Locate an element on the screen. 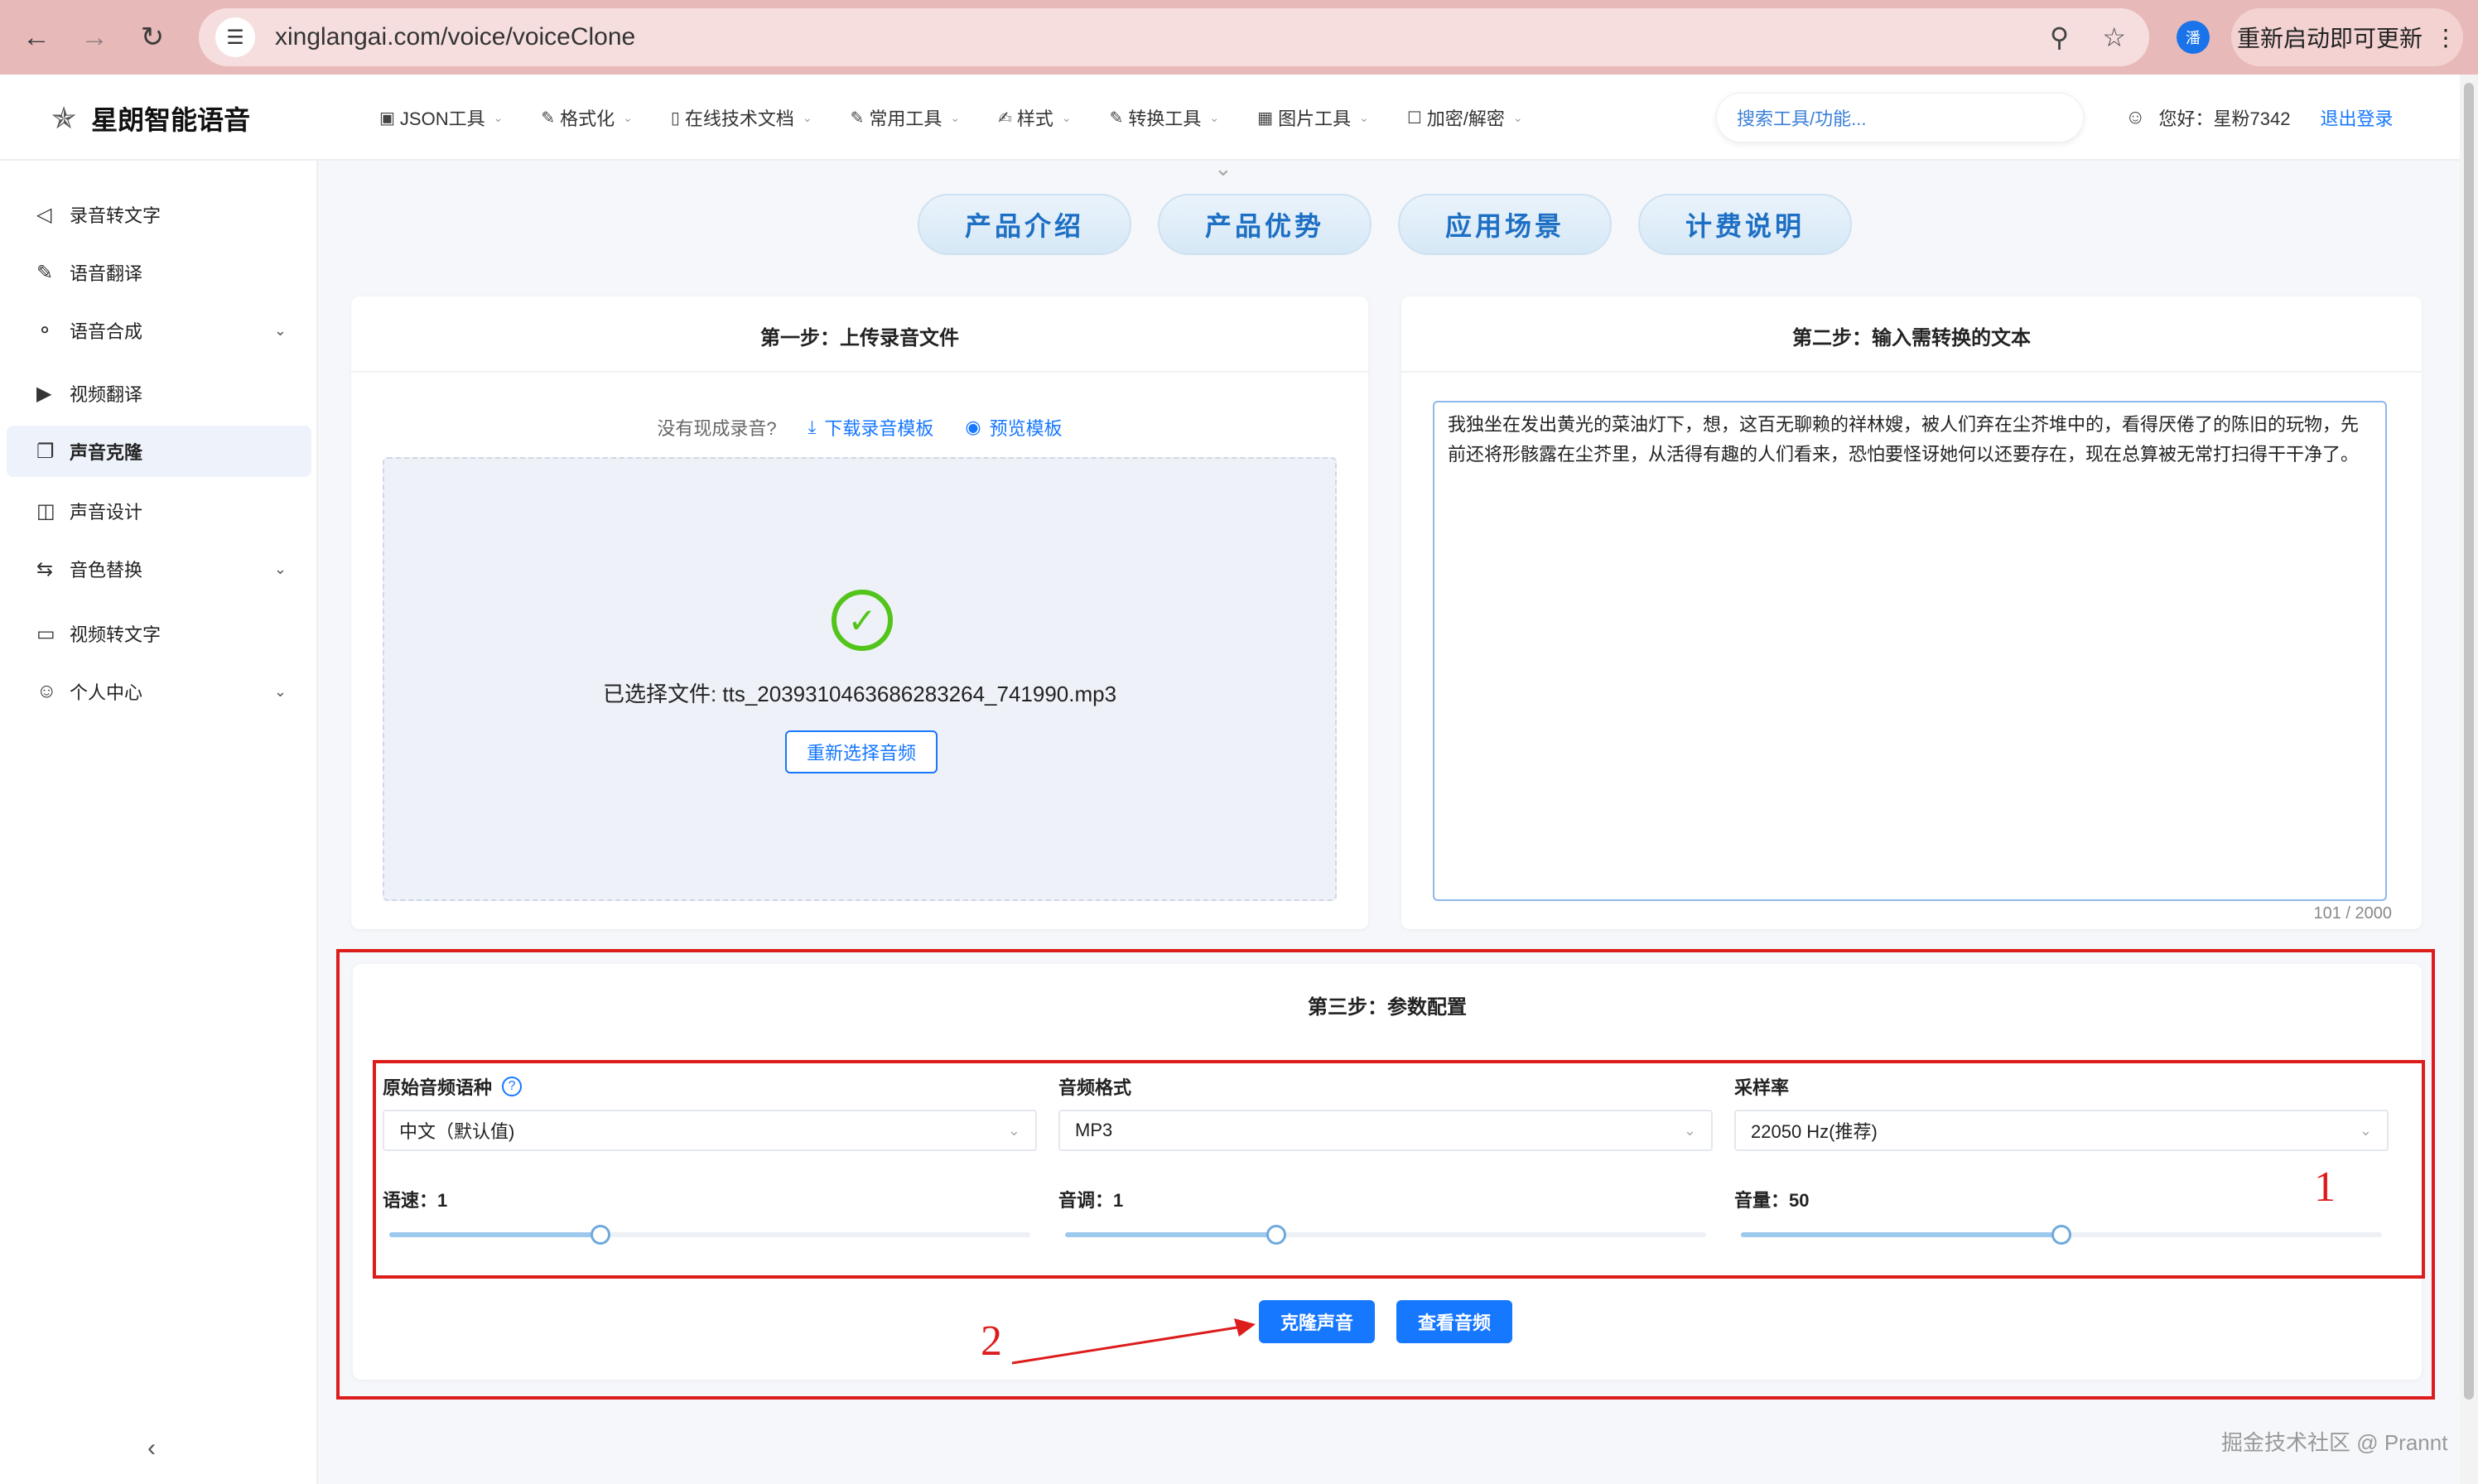 This screenshot has height=1484, width=2478. sidebar-item-label: 录音转文字 is located at coordinates (116, 215).